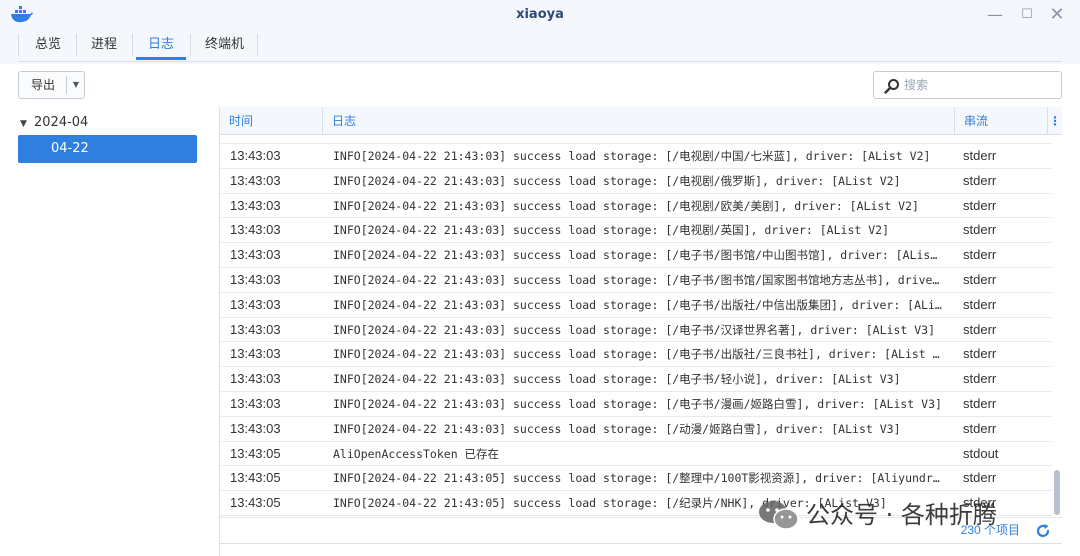 Image resolution: width=1080 pixels, height=556 pixels. I want to click on column-menu-icon: ⋮, so click(1055, 121).